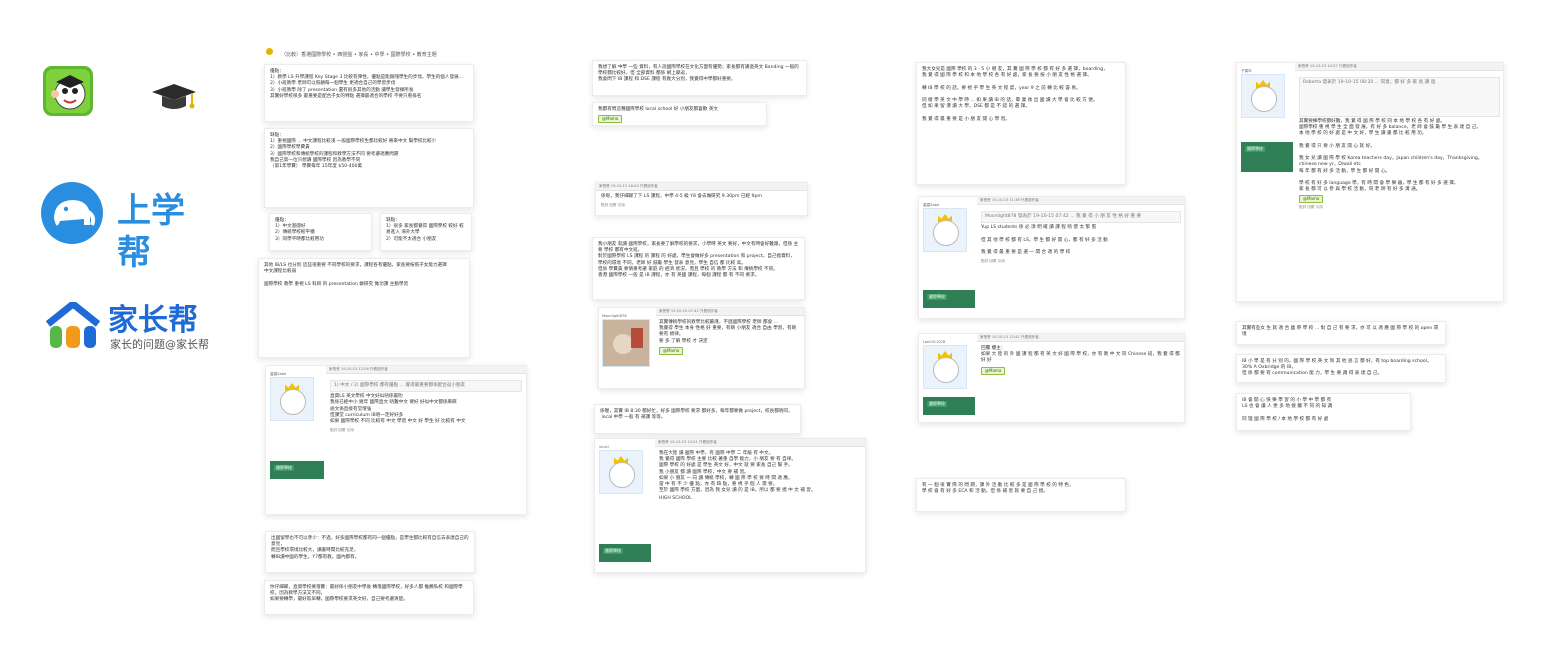 This screenshot has height=645, width=1545. What do you see at coordinates (1080, 201) in the screenshot?
I see `post-header: 家長會 19-10-15 11:36 只看該作者` at bounding box center [1080, 201].